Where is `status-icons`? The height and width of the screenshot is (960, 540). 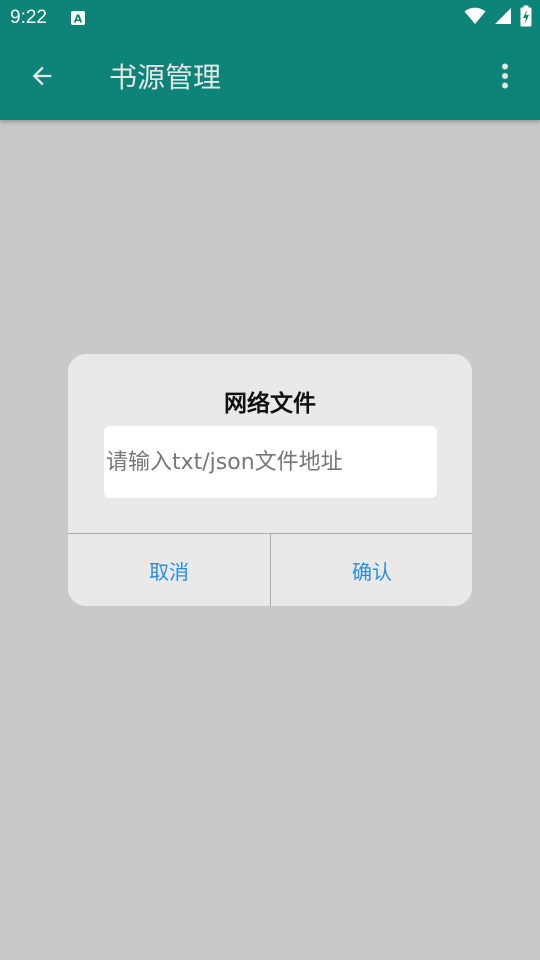 status-icons is located at coordinates (498, 18).